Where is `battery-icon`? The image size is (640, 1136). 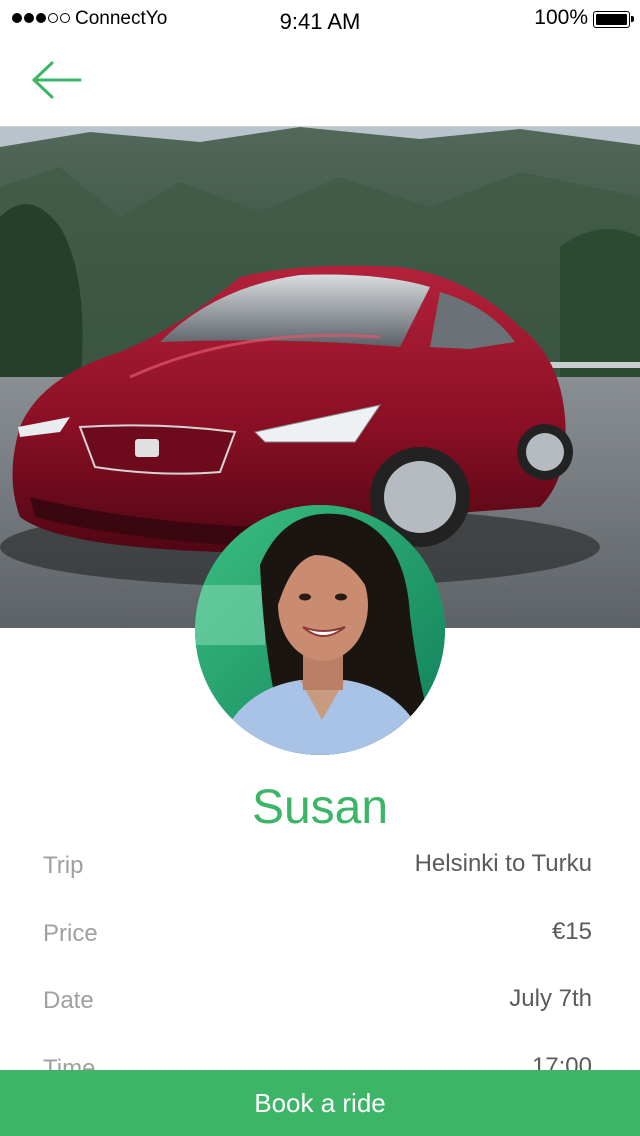
battery-icon is located at coordinates (613, 19).